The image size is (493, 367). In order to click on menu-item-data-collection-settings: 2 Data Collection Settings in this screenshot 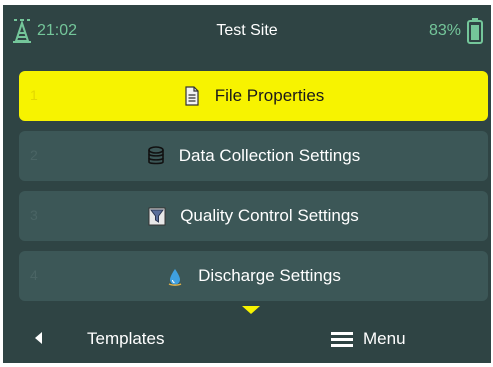, I will do `click(253, 156)`.